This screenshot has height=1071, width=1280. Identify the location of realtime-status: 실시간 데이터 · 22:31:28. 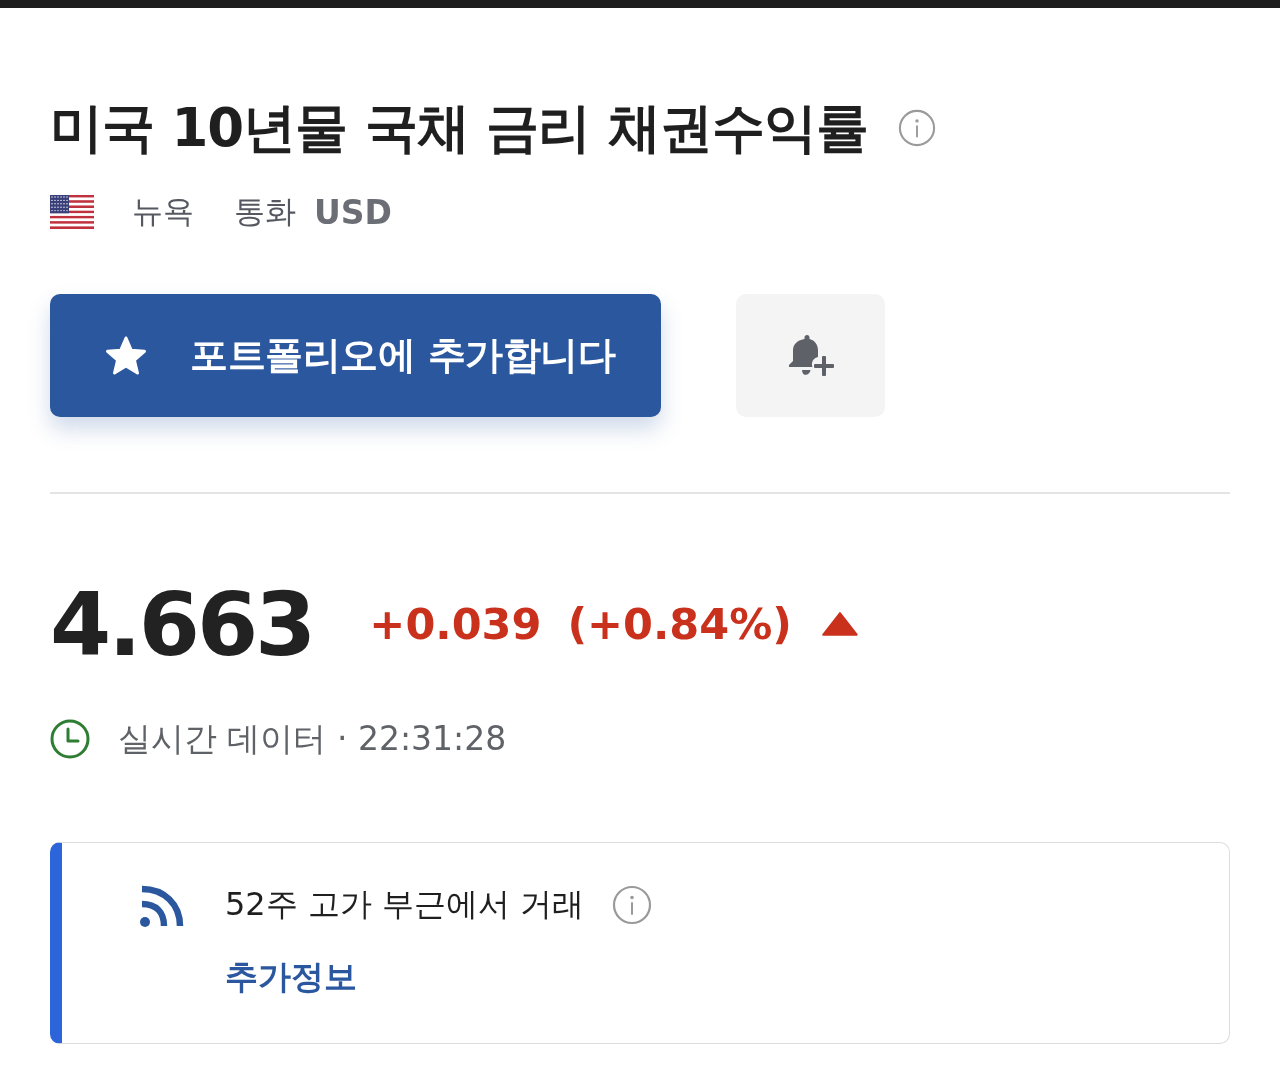
(312, 738).